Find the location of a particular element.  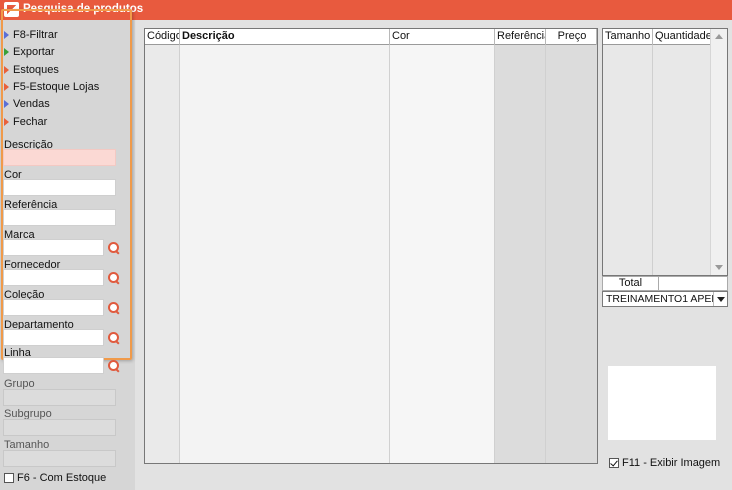

menu-item-vendas: Vendas is located at coordinates (27, 103).